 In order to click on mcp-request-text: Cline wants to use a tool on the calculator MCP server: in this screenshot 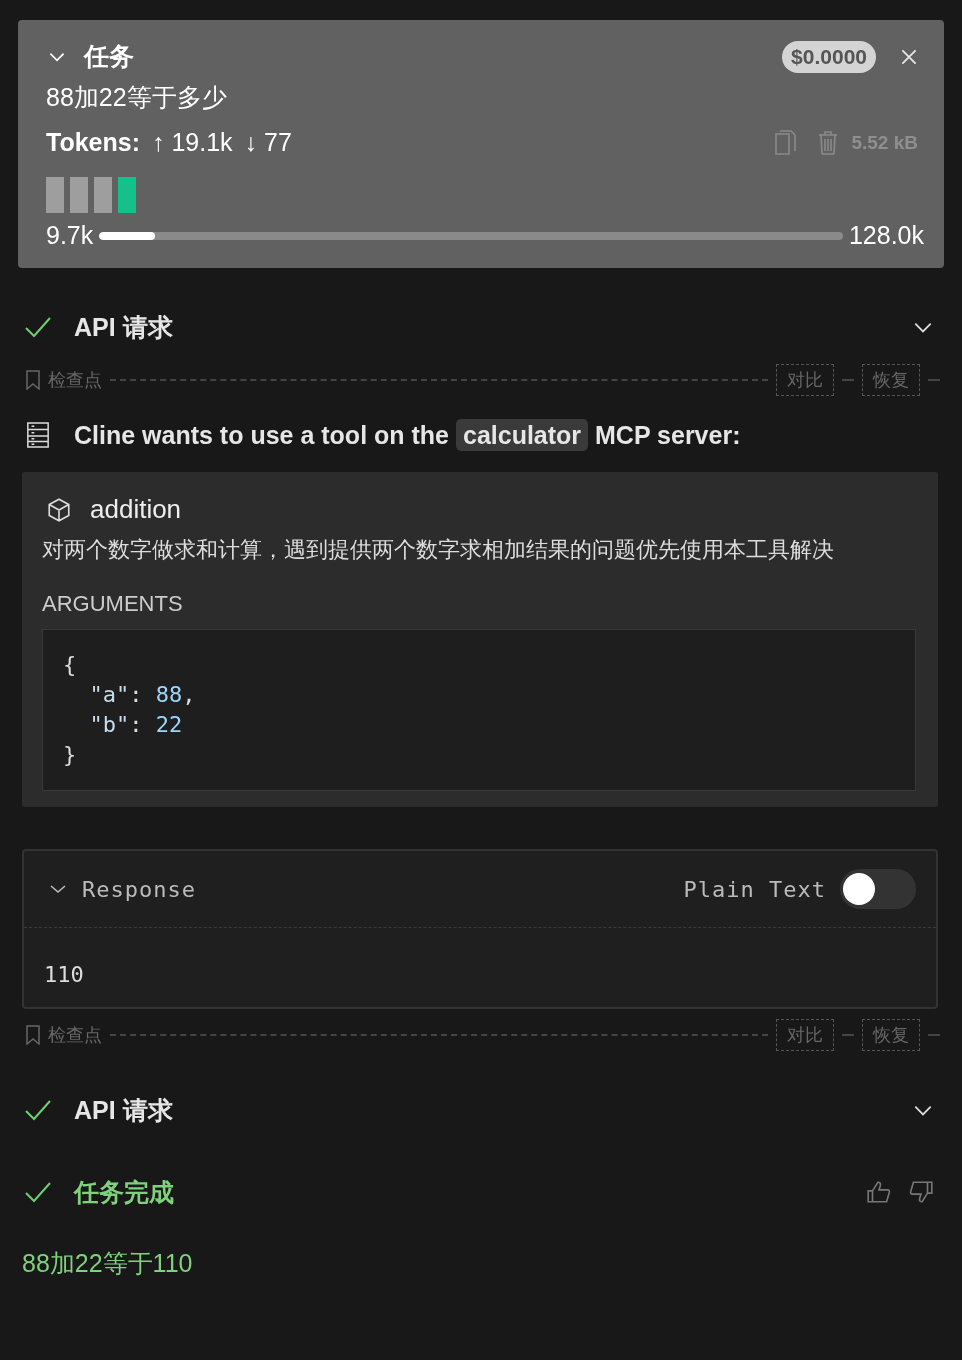, I will do `click(407, 435)`.